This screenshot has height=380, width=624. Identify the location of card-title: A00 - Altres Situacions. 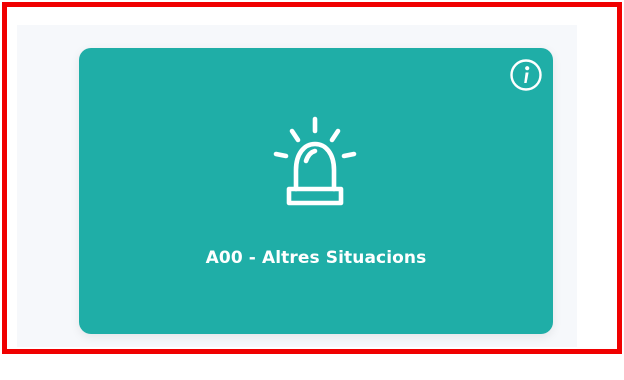
(316, 258).